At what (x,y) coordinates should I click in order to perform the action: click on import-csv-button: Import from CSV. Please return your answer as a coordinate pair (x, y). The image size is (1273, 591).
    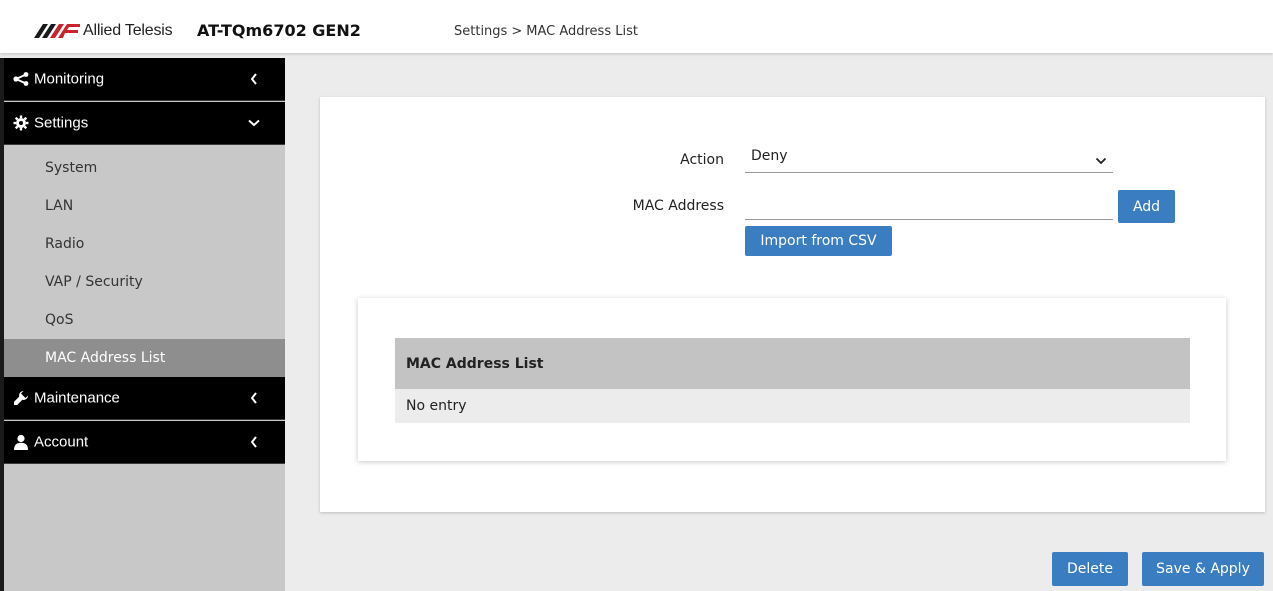
    Looking at the image, I should click on (818, 241).